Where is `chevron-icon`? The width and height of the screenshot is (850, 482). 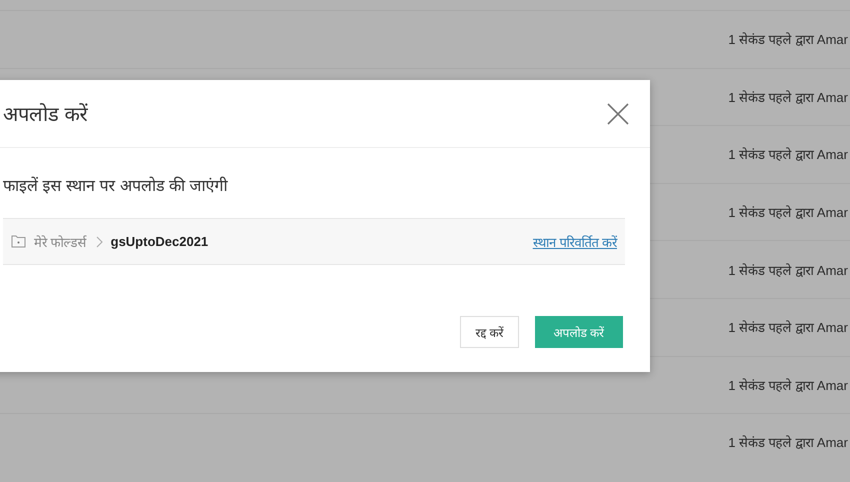 chevron-icon is located at coordinates (98, 242).